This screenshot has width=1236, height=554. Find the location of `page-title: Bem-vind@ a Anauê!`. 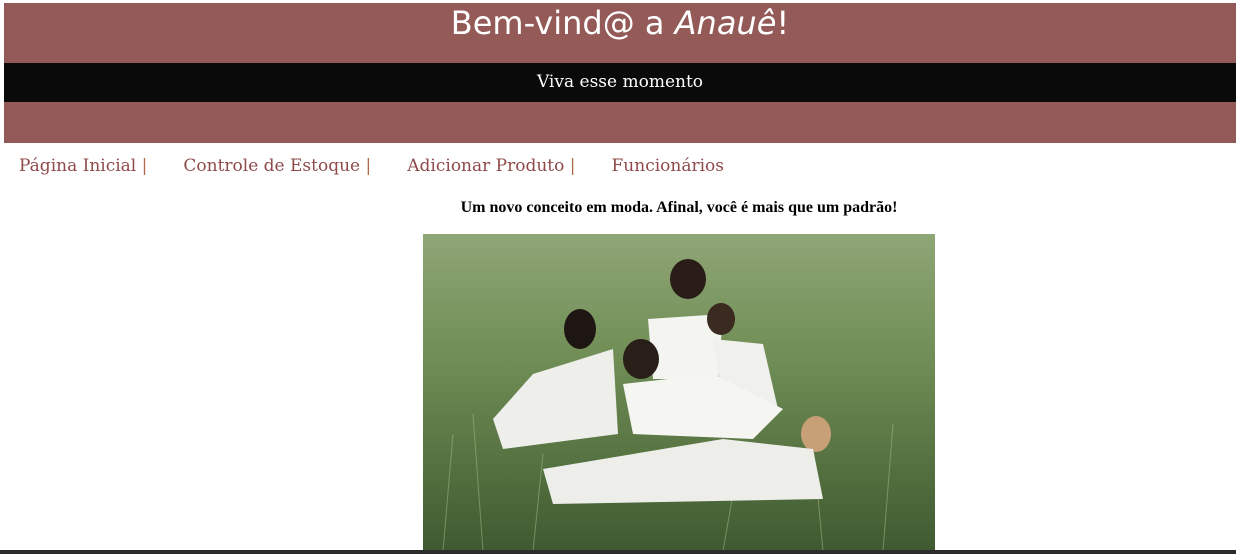

page-title: Bem-vind@ a Anauê! is located at coordinates (620, 23).